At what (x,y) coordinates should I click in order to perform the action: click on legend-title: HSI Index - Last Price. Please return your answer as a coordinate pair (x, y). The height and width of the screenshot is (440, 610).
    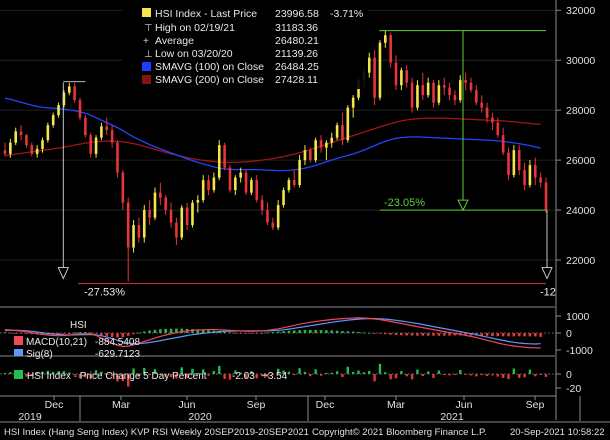
    Looking at the image, I should click on (206, 14).